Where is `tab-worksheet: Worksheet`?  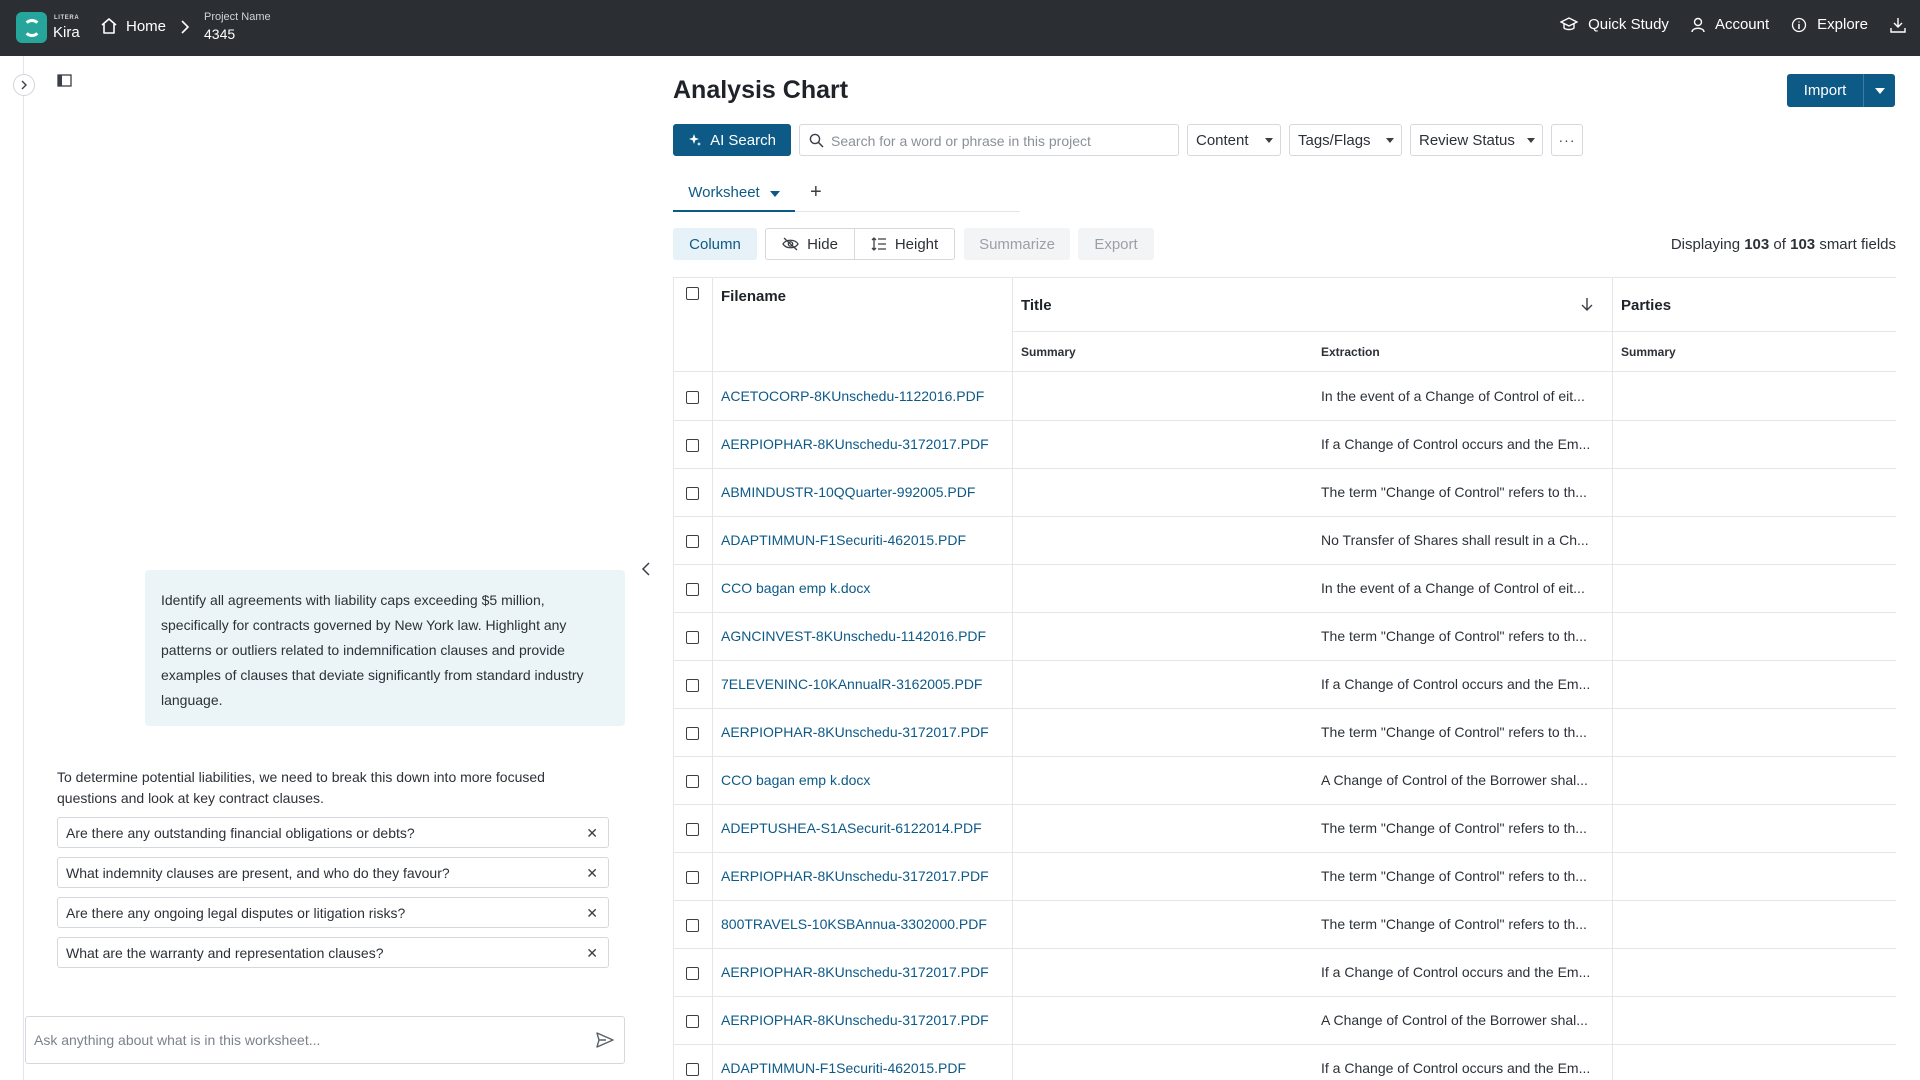
tab-worksheet: Worksheet is located at coordinates (734, 196).